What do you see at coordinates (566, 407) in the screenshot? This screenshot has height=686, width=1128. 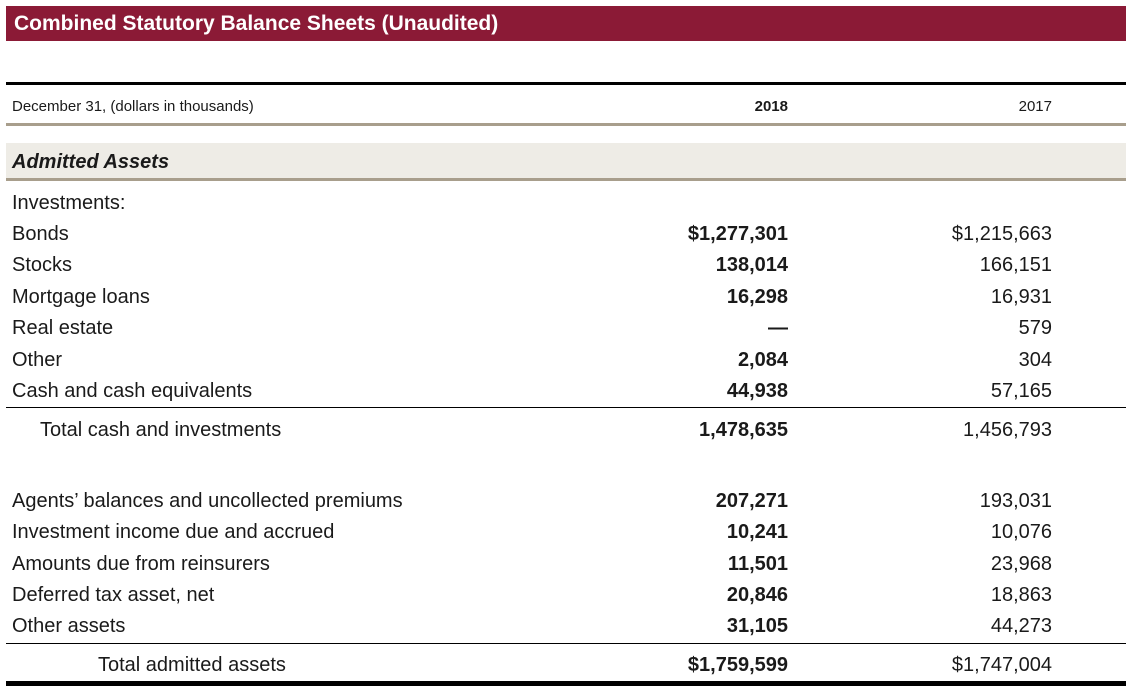 I see `subtotal-rule` at bounding box center [566, 407].